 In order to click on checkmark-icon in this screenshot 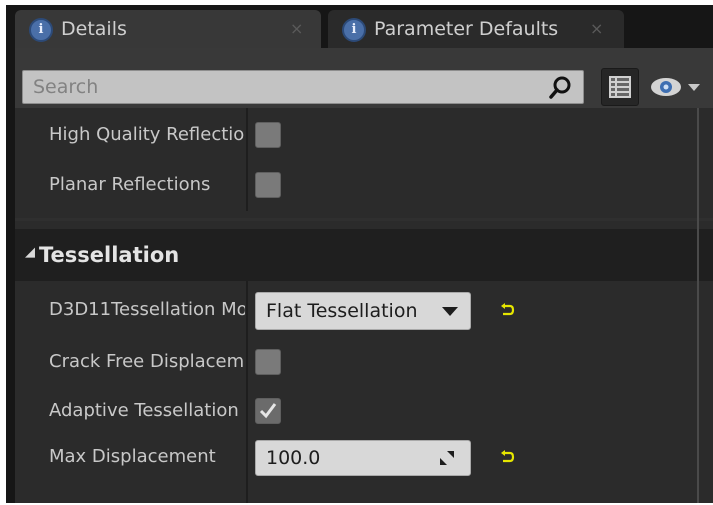, I will do `click(268, 411)`.